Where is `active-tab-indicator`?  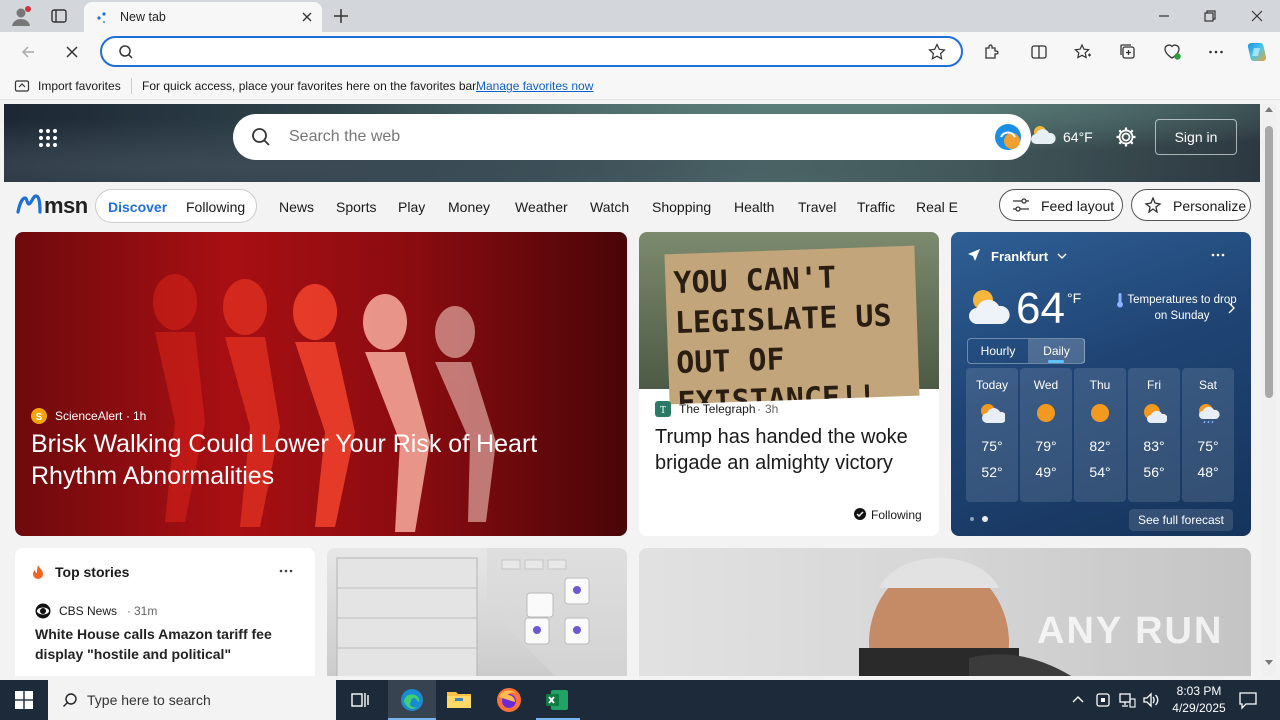 active-tab-indicator is located at coordinates (1056, 361).